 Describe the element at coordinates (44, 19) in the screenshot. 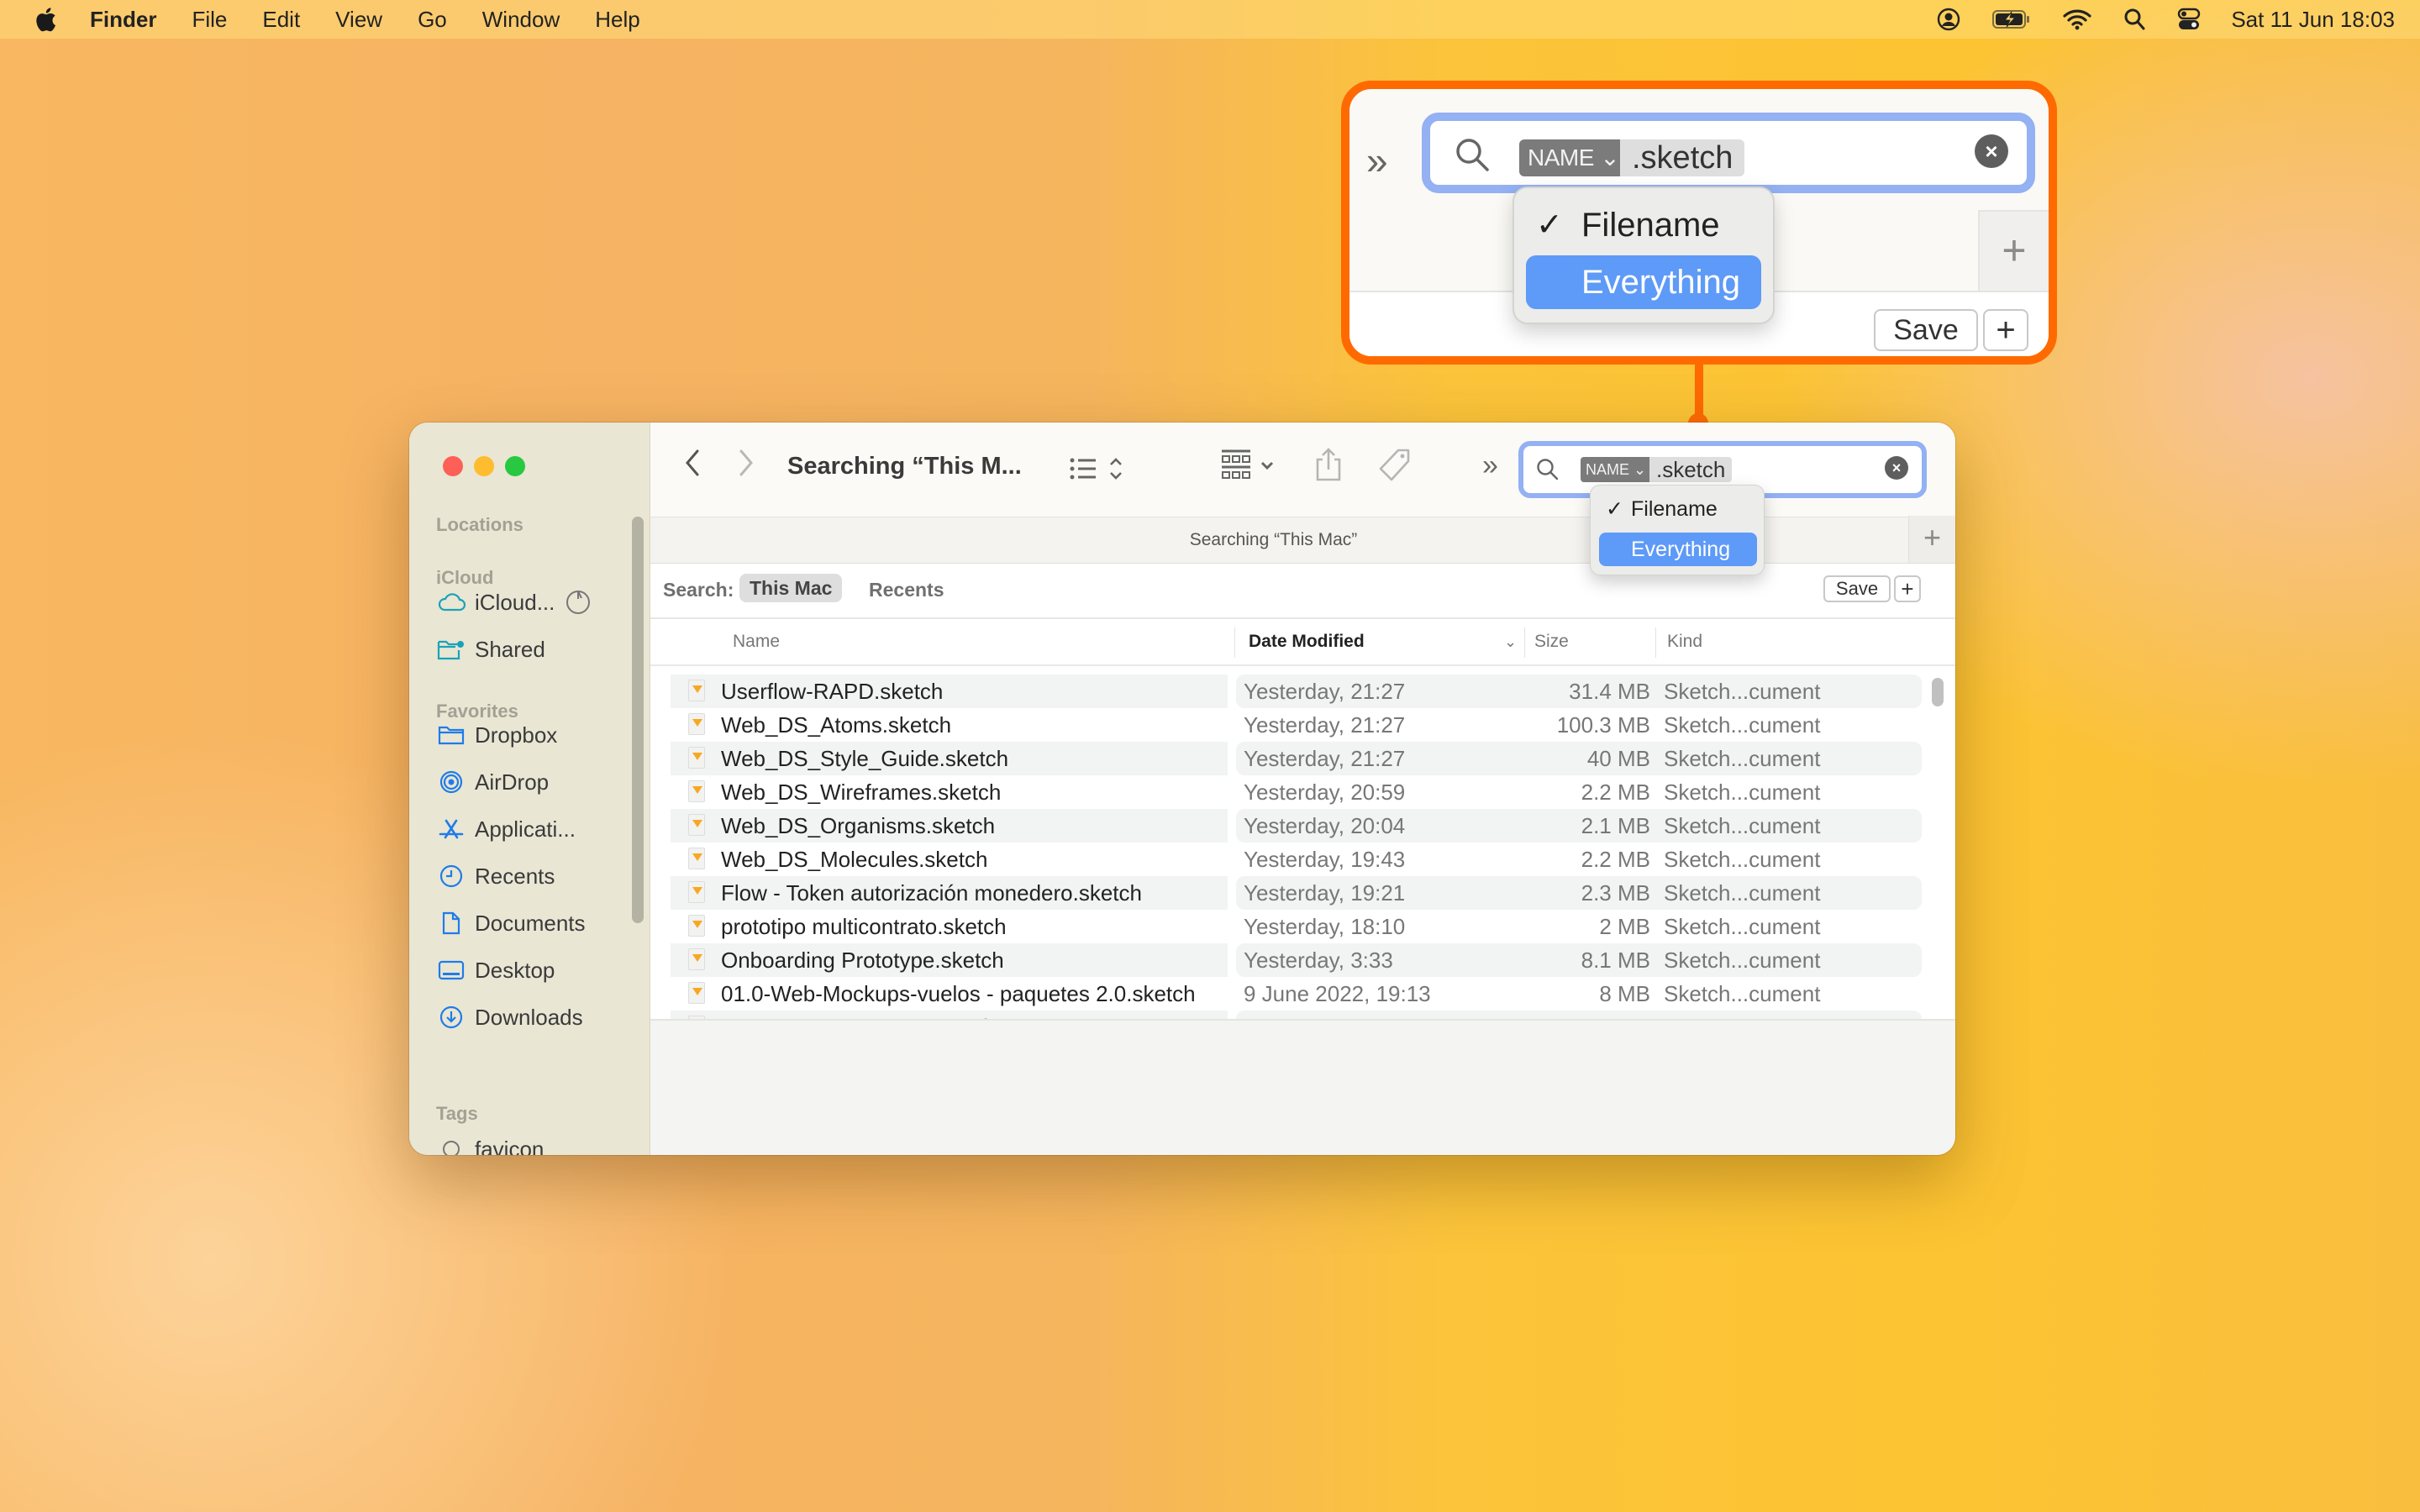

I see `apple-logo-icon` at that location.